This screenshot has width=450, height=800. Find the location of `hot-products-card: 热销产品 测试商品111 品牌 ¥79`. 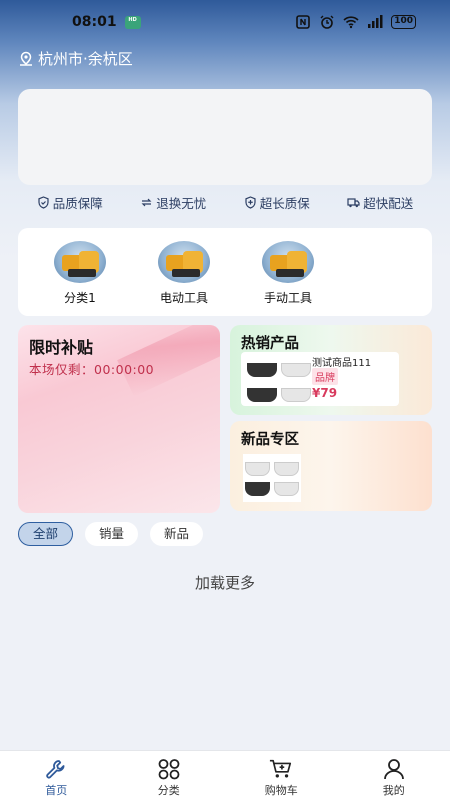

hot-products-card: 热销产品 测试商品111 品牌 ¥79 is located at coordinates (331, 370).